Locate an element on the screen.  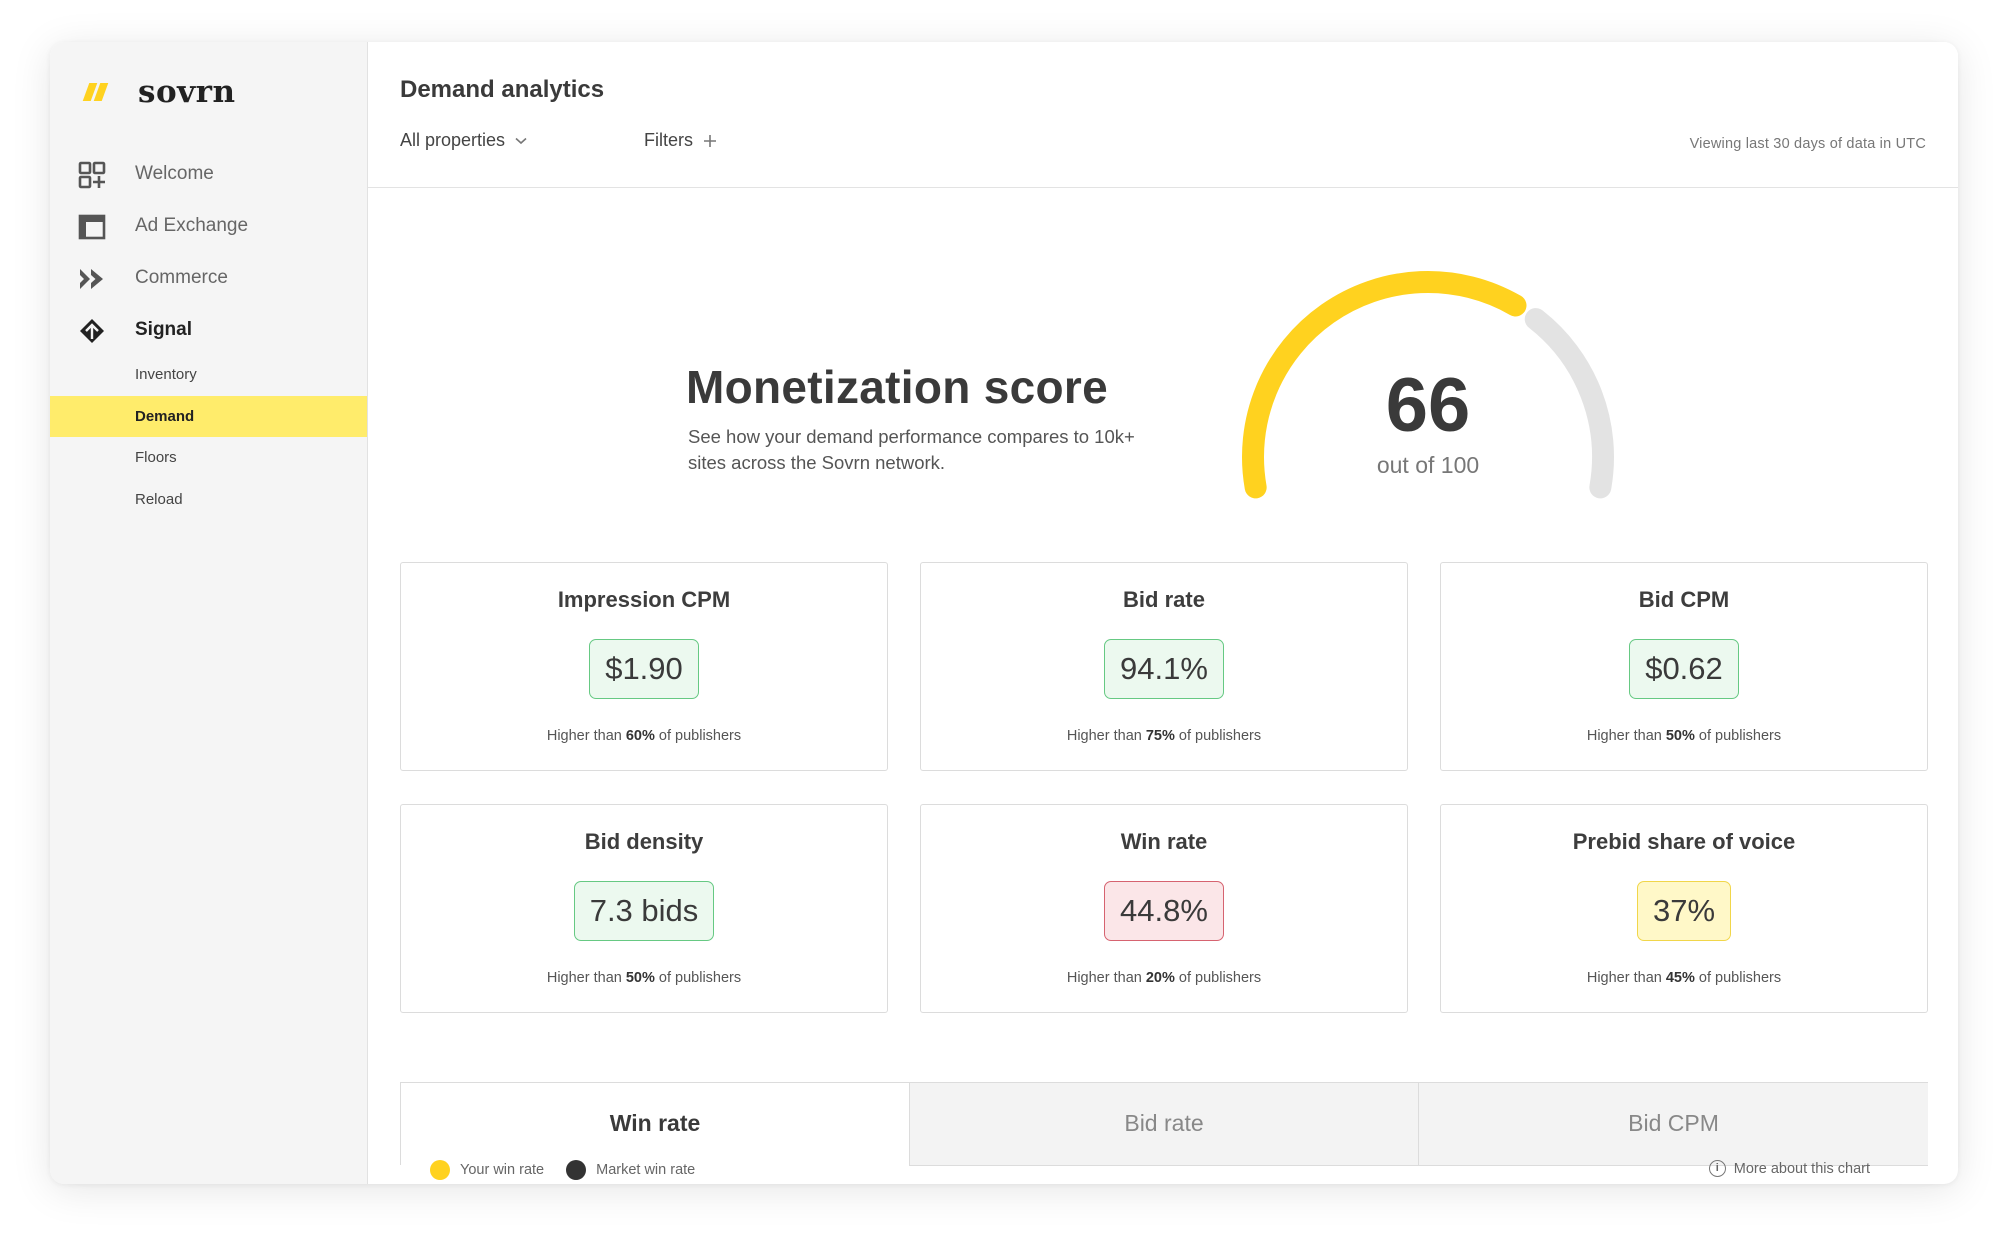
logo: sovrn is located at coordinates (158, 92).